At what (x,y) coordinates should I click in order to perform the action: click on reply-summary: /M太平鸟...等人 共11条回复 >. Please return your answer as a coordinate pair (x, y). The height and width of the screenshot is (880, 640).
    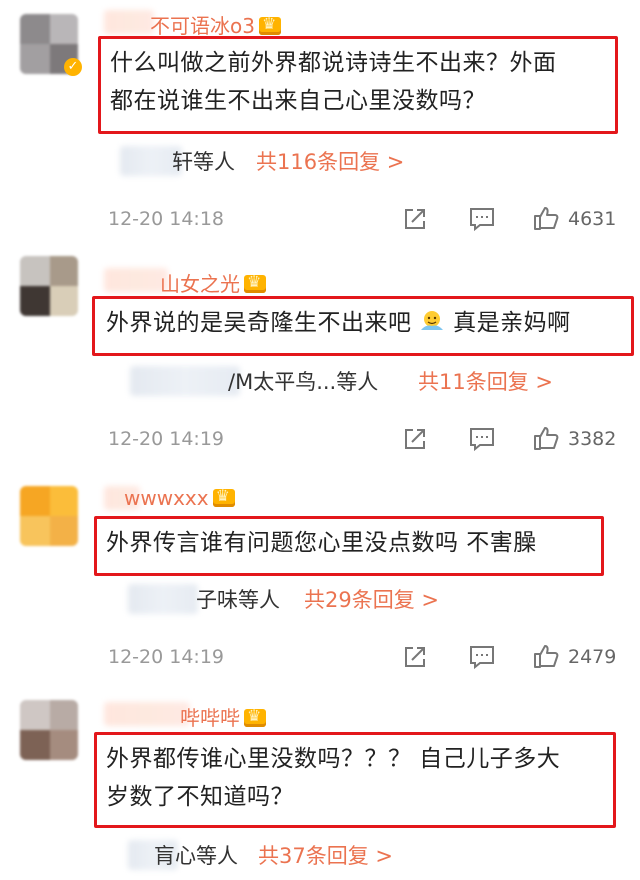
    Looking at the image, I should click on (338, 381).